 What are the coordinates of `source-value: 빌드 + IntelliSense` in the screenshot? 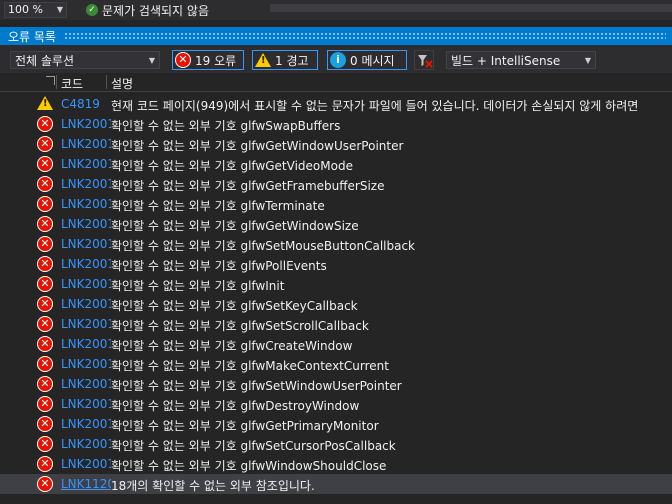 It's located at (506, 61).